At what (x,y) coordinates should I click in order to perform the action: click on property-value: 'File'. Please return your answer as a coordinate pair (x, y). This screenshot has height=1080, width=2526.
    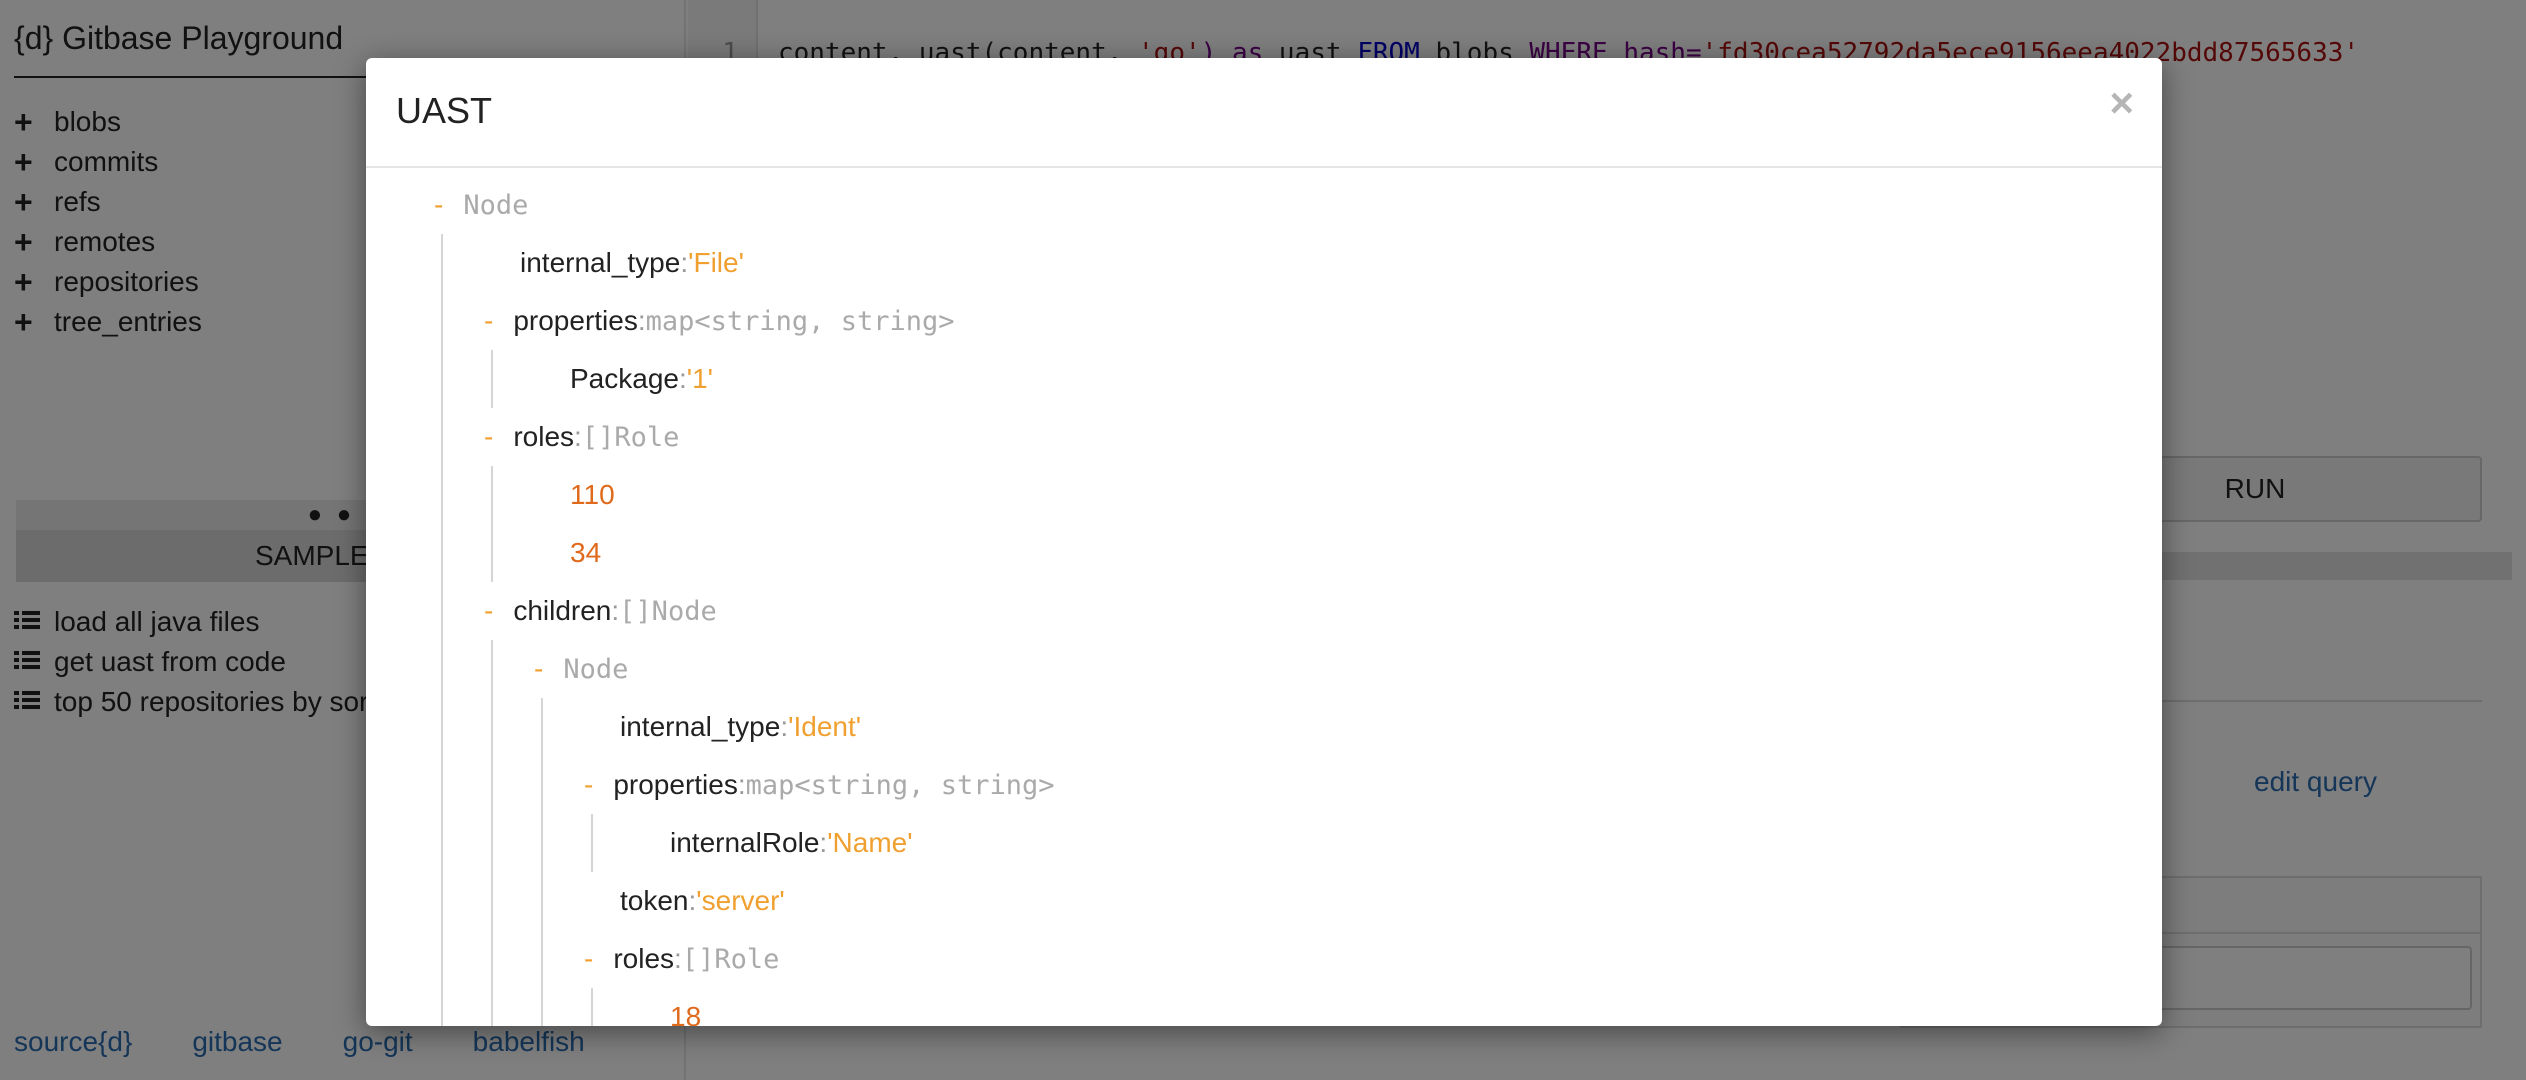
    Looking at the image, I should click on (716, 262).